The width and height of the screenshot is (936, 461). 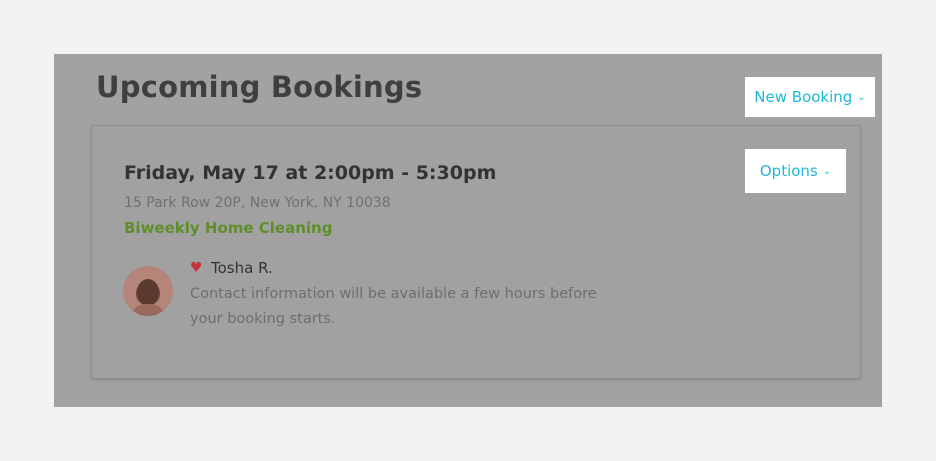 What do you see at coordinates (242, 268) in the screenshot?
I see `pro-name: Tosha R.` at bounding box center [242, 268].